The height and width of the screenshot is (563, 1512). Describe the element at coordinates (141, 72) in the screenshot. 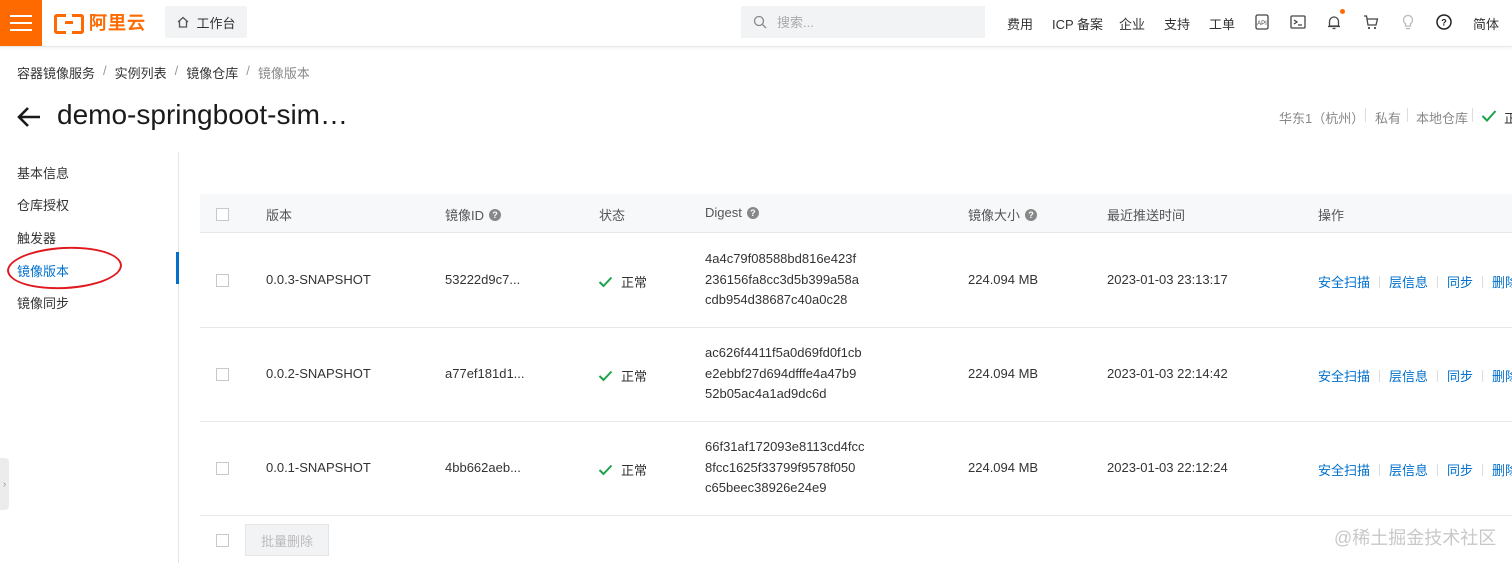

I see `breadcrumb-item-instance-list: 实例列表` at that location.